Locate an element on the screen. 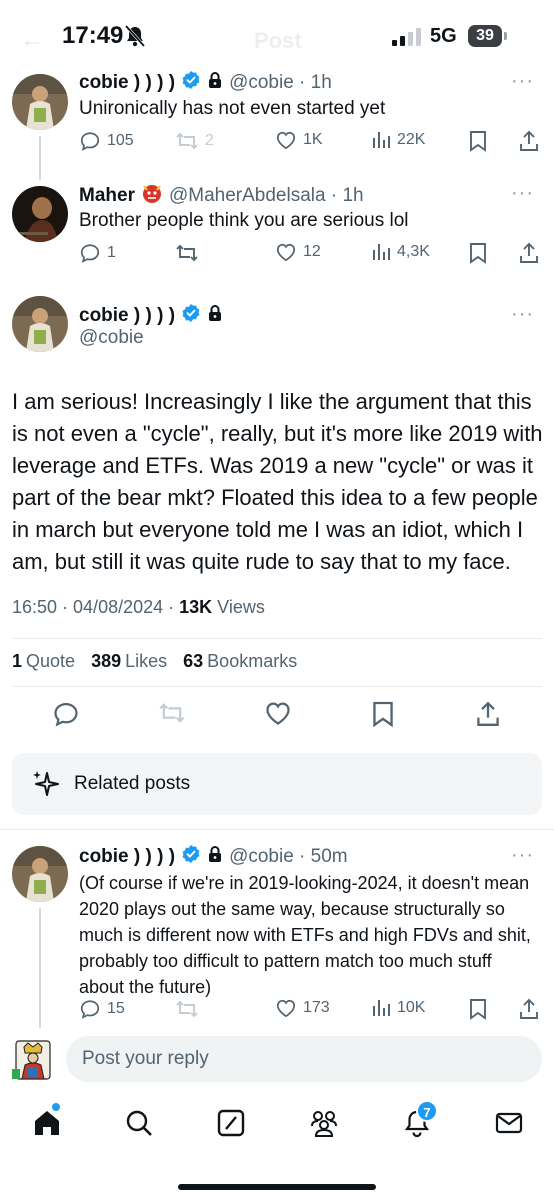 The height and width of the screenshot is (1200, 554). search-tab is located at coordinates (139, 1125).